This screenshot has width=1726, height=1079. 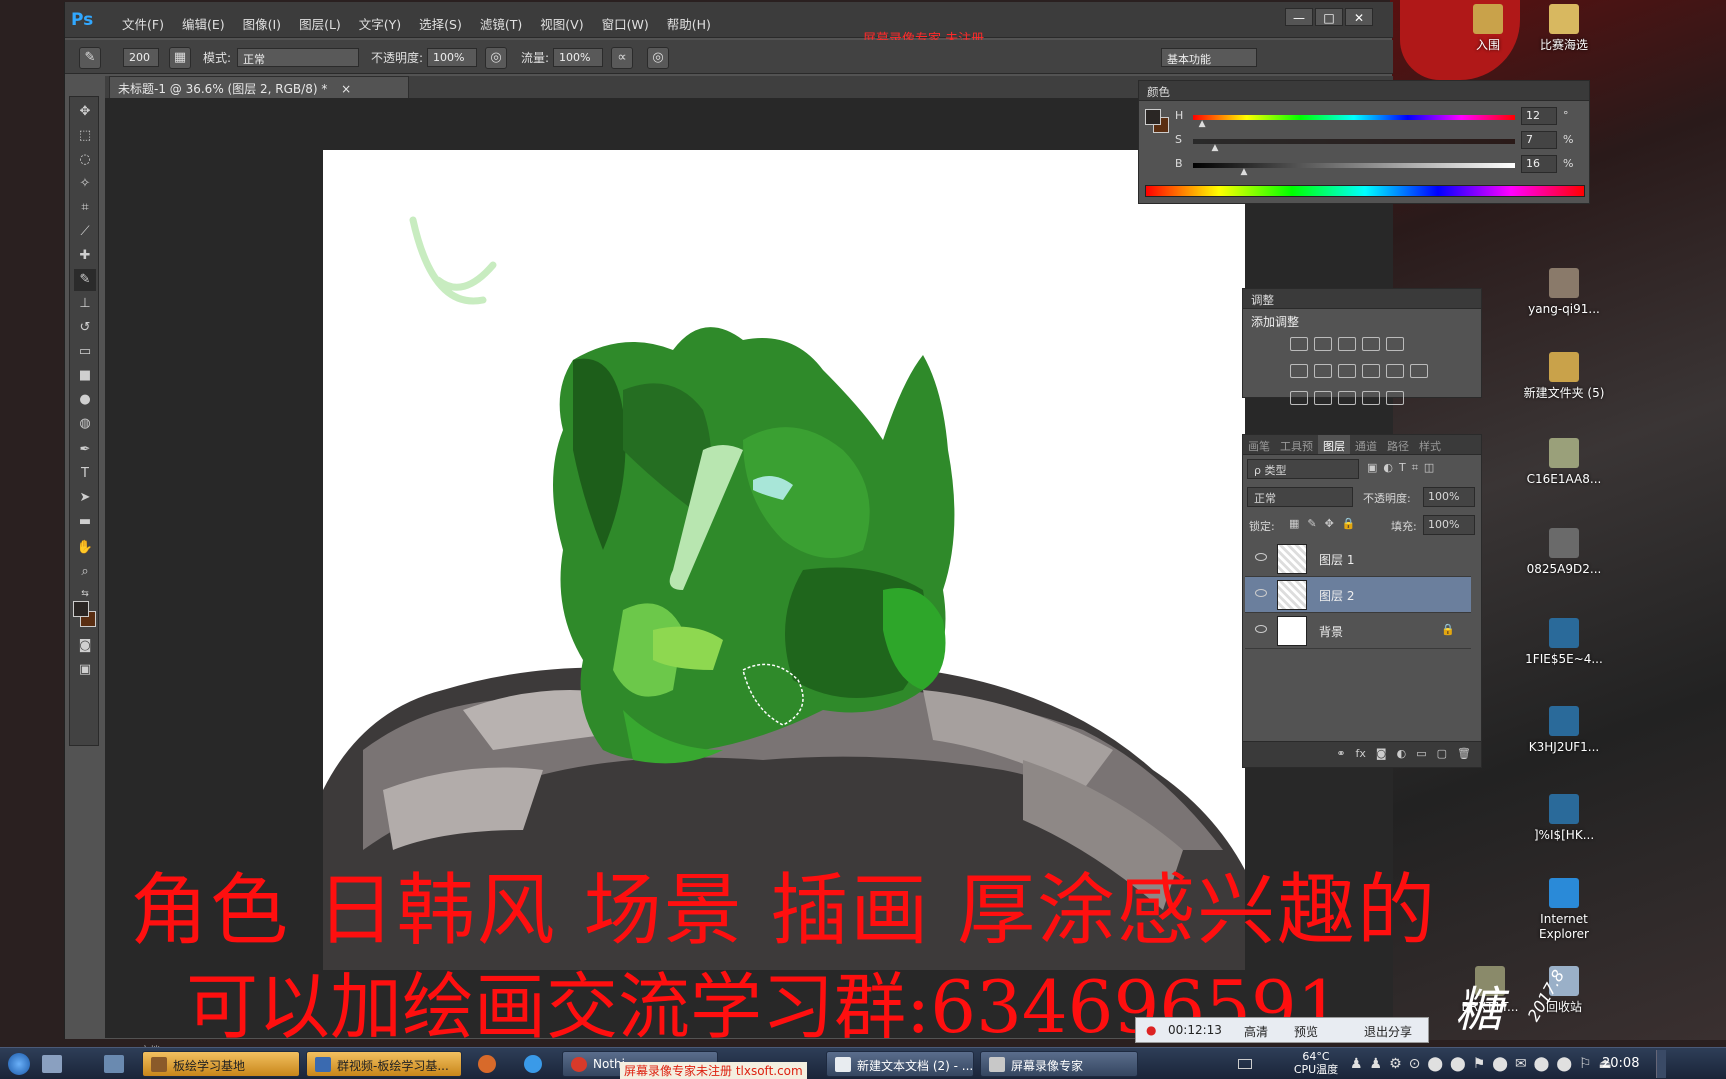 I want to click on brightness-icon, so click(x=1299, y=344).